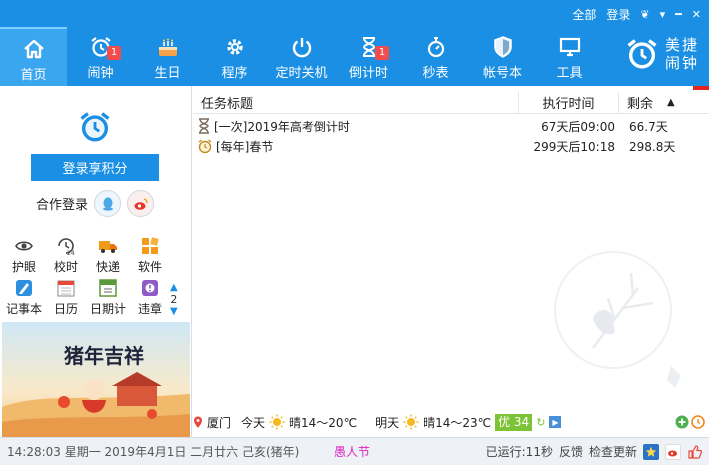 The width and height of the screenshot is (709, 465). Describe the element at coordinates (435, 73) in the screenshot. I see `tab-label: 秒表` at that location.